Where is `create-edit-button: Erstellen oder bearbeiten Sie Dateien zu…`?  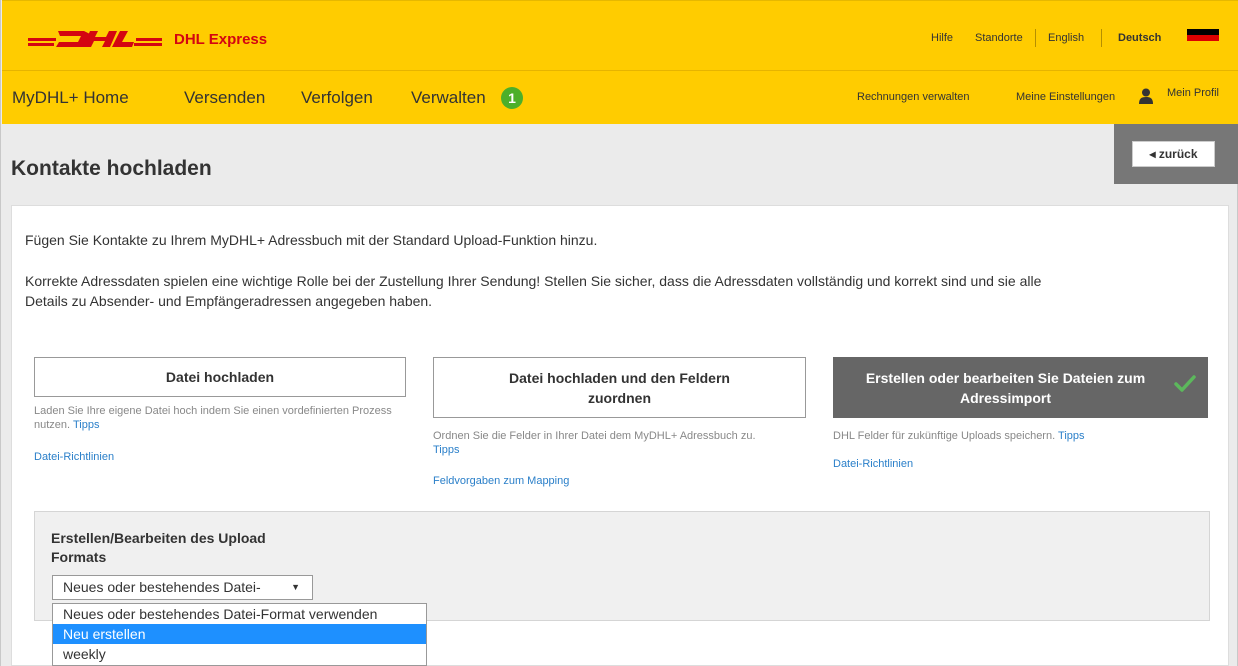
create-edit-button: Erstellen oder bearbeiten Sie Dateien zu… is located at coordinates (1020, 387).